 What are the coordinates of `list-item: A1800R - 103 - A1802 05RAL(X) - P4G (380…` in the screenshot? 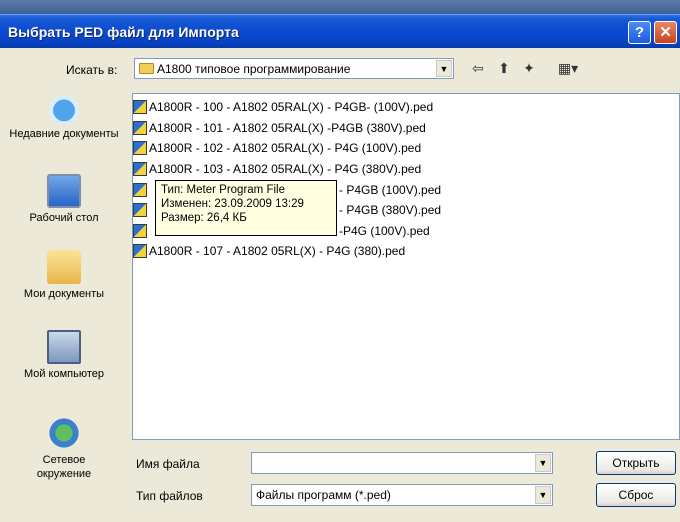 It's located at (277, 169).